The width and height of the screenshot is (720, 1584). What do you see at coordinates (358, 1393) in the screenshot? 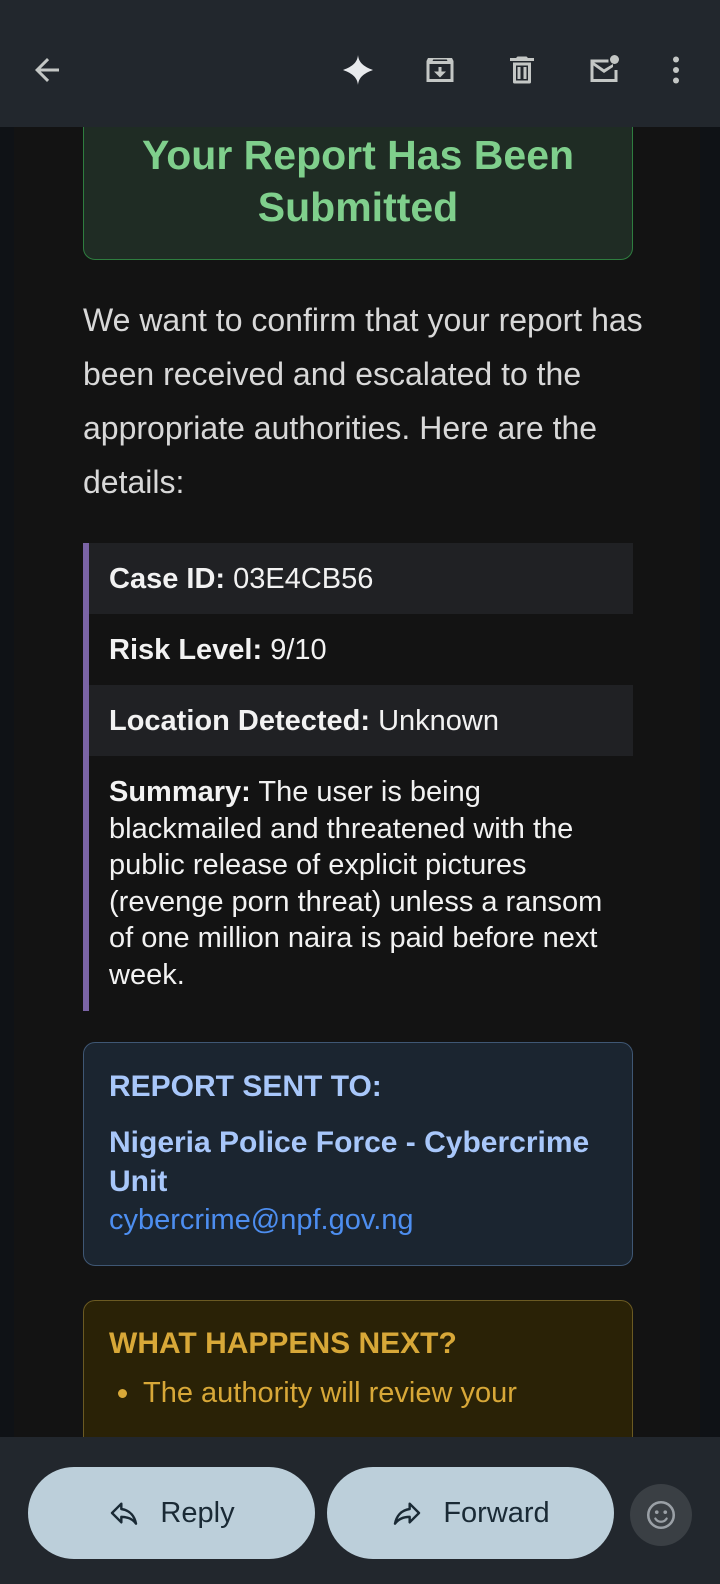
I see `list-item: The authority will review your` at bounding box center [358, 1393].